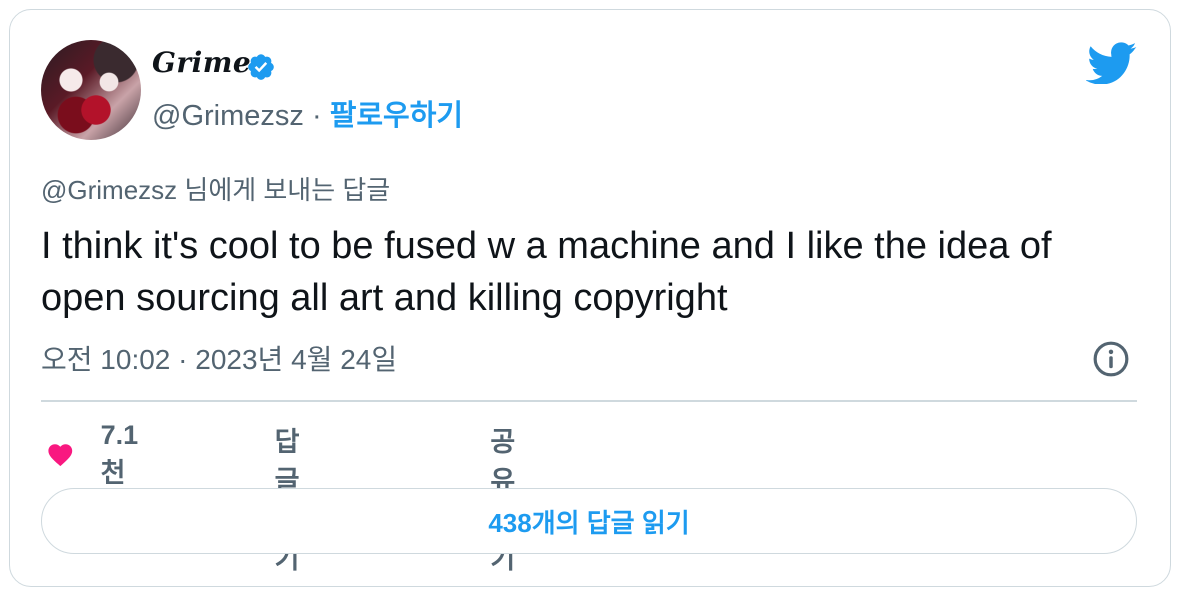  Describe the element at coordinates (261, 67) in the screenshot. I see `verified-badge-icon` at that location.